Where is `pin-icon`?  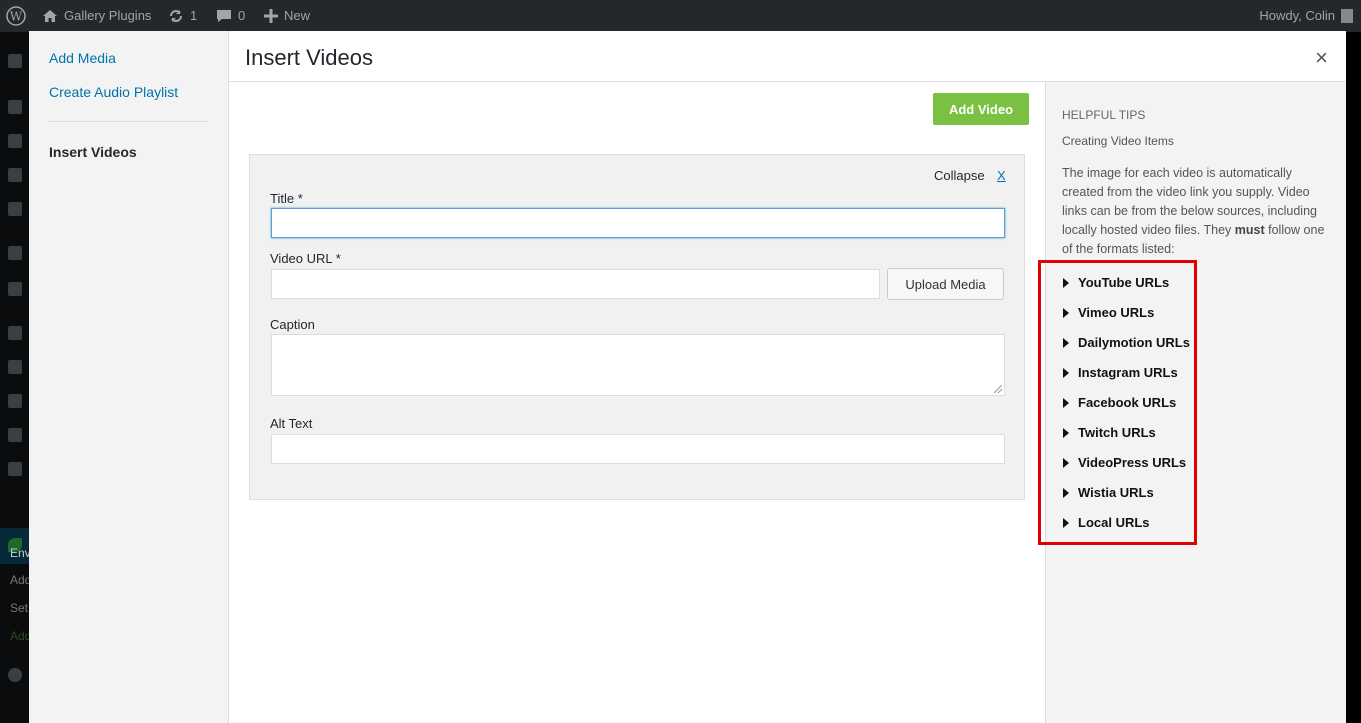
pin-icon is located at coordinates (15, 107).